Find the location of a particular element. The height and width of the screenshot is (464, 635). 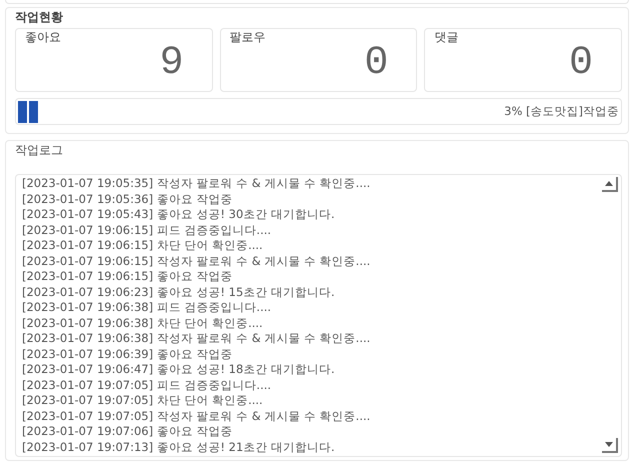

down-arrow-icon is located at coordinates (609, 444).